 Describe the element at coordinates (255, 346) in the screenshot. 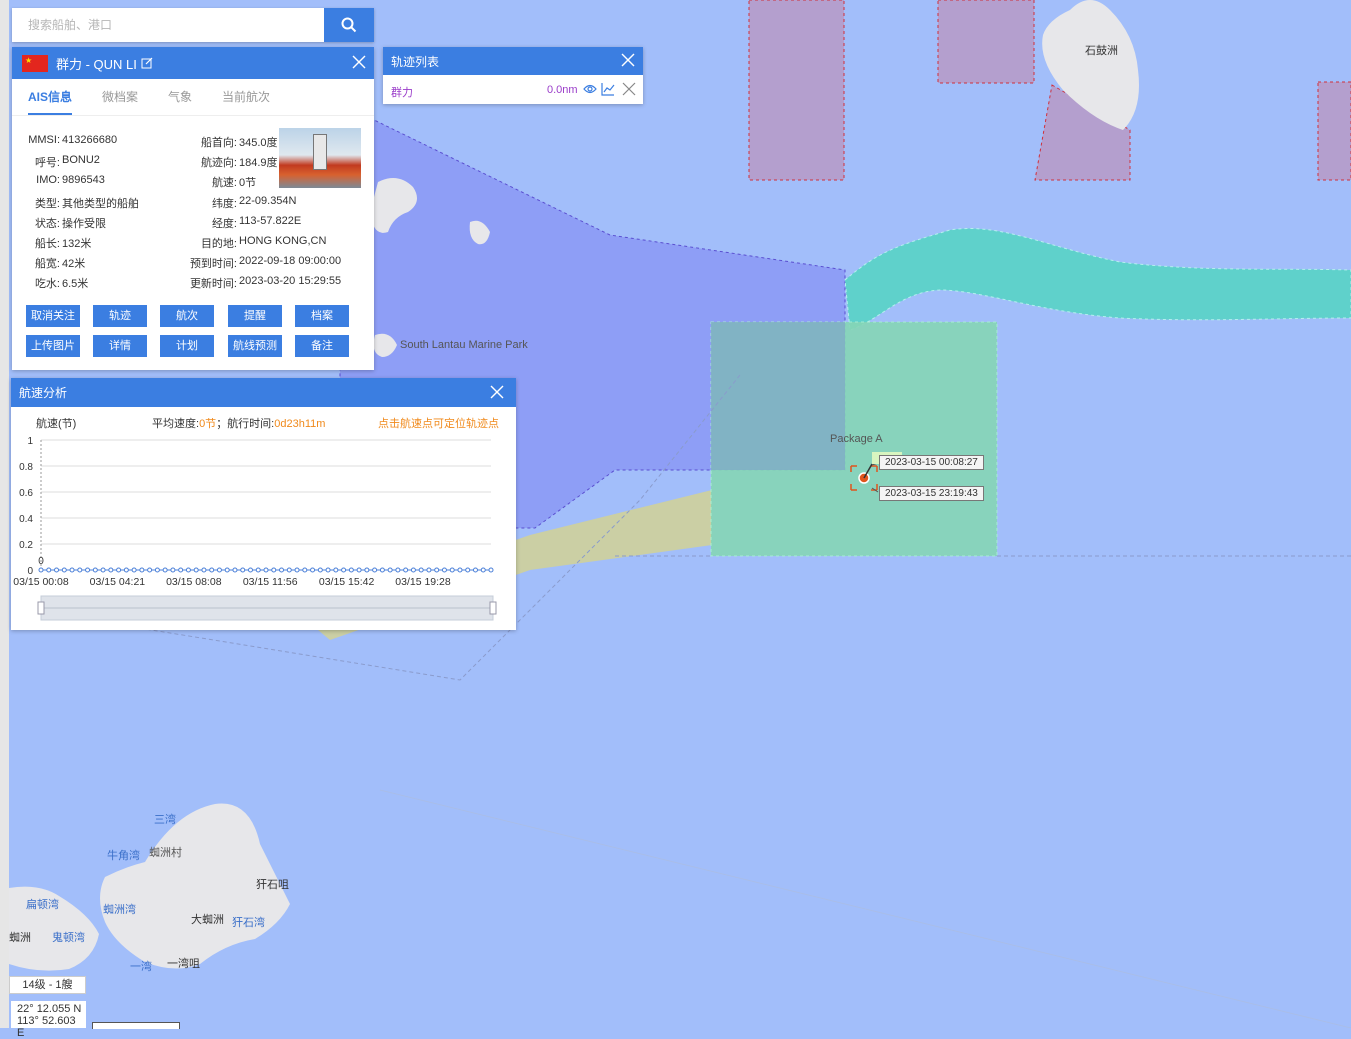

I see `route-prediction-button: 航线预测` at that location.